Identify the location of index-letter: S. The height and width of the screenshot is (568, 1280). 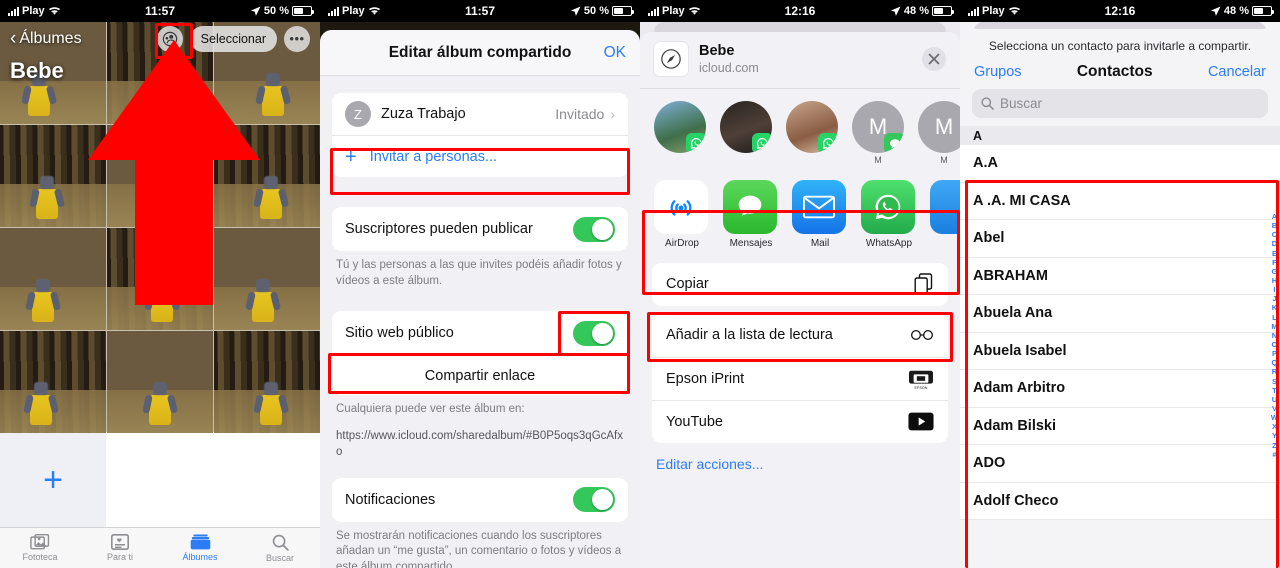
(1274, 381).